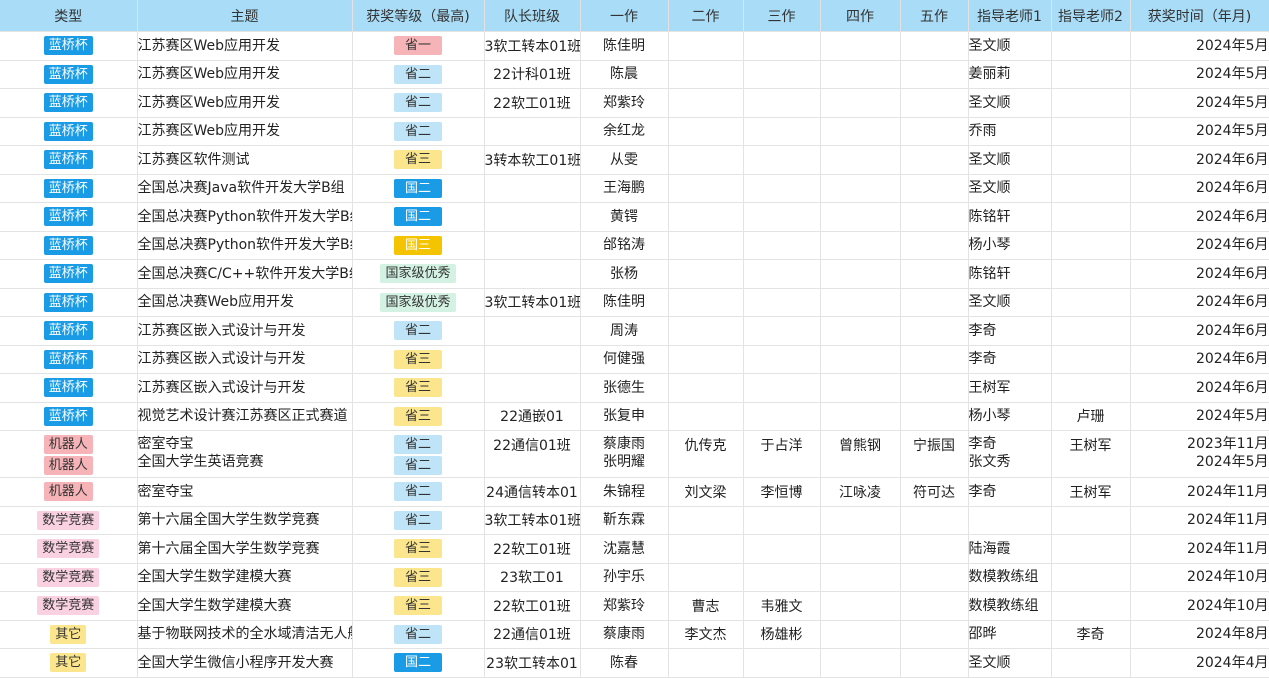 This screenshot has height=678, width=1269. Describe the element at coordinates (1010, 549) in the screenshot. I see `cell-teacher1: 陆海霞` at that location.